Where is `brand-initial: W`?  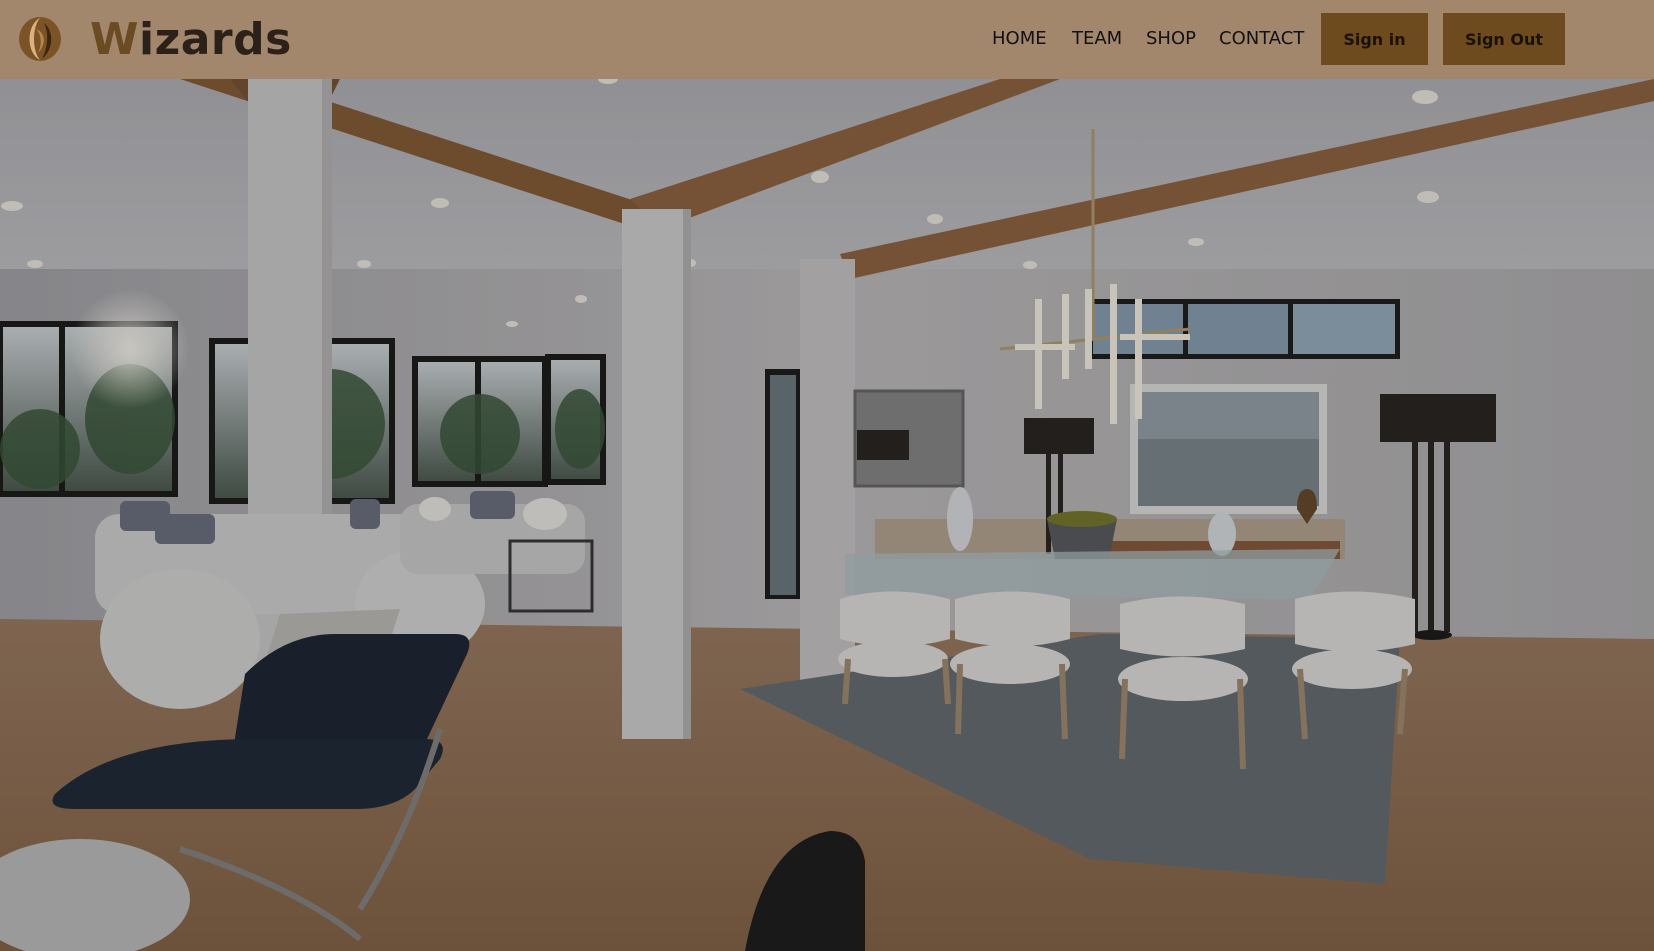
brand-initial: W is located at coordinates (115, 39).